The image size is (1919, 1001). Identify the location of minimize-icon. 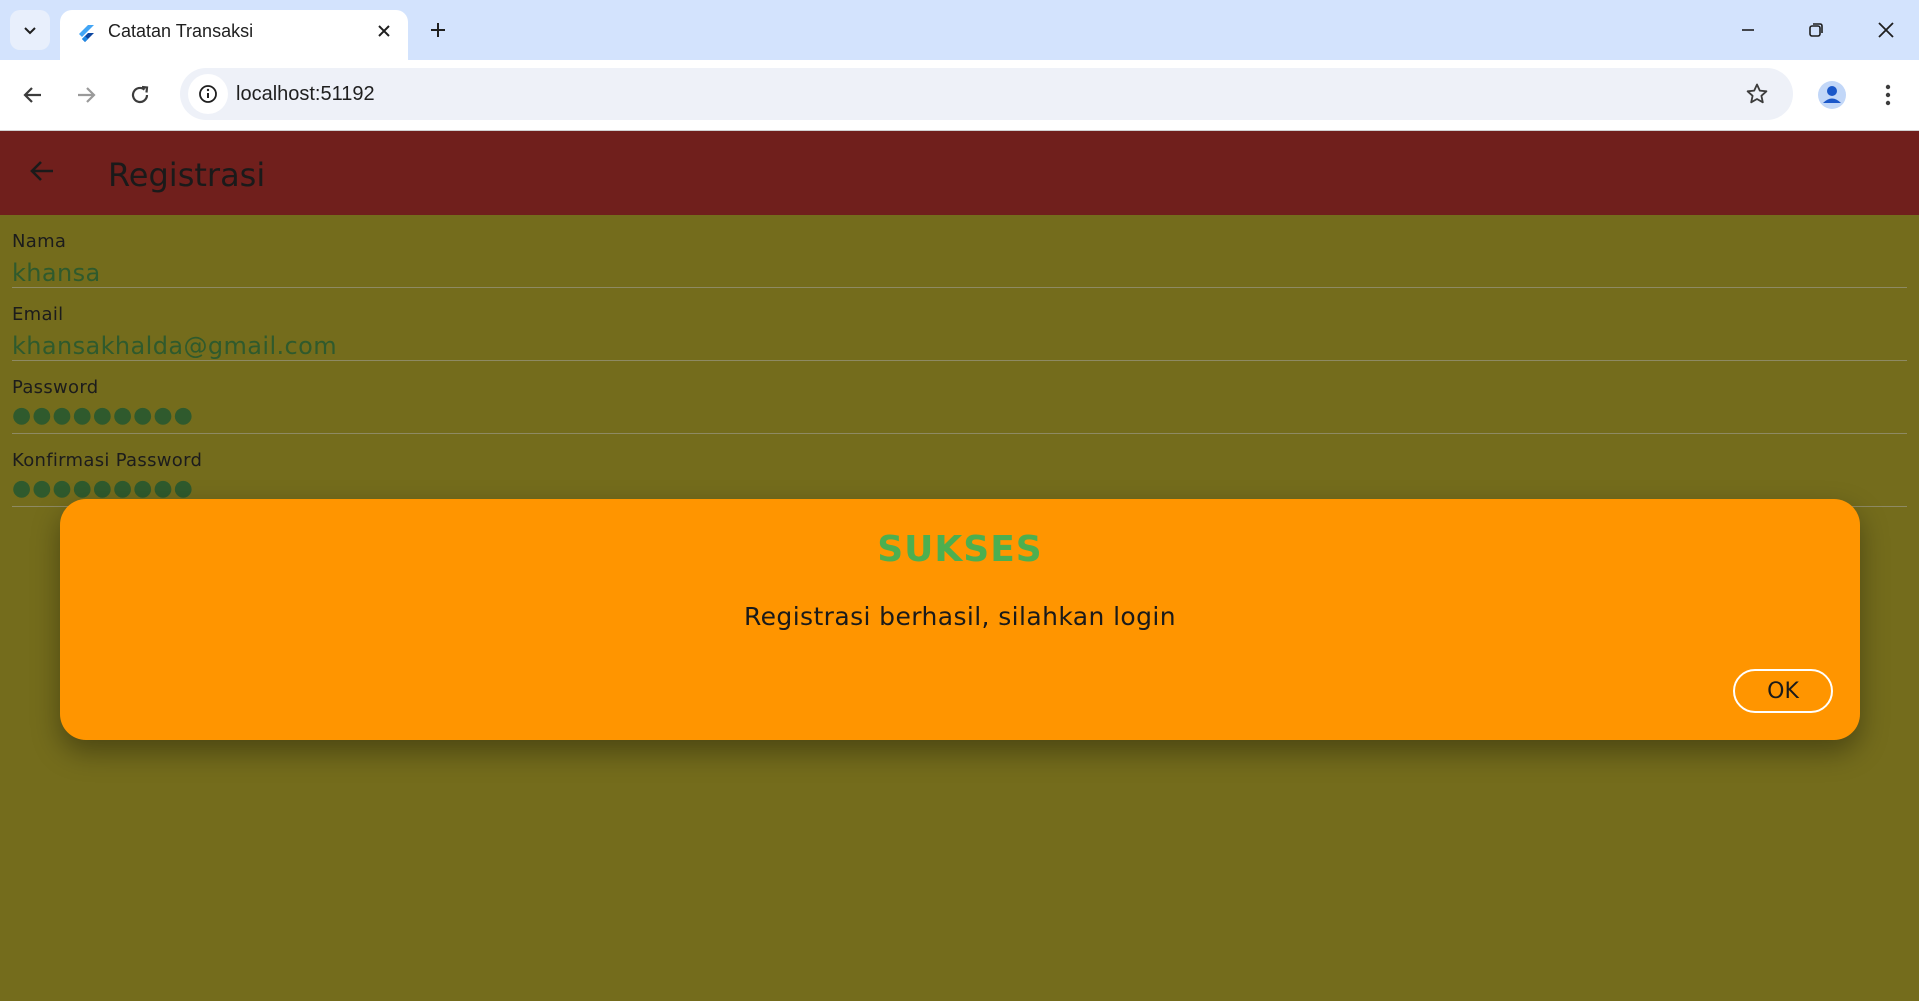
(1748, 30).